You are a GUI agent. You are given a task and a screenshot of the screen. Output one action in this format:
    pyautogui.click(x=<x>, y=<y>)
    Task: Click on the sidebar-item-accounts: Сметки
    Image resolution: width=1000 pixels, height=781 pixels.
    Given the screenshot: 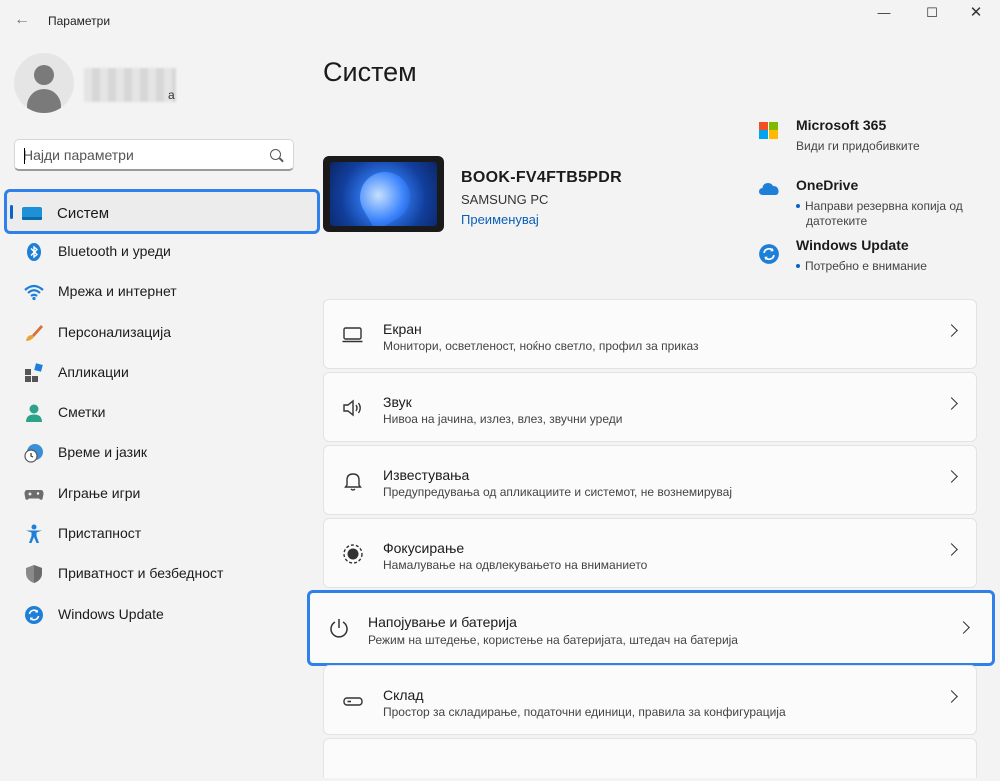 What is the action you would take?
    pyautogui.click(x=162, y=412)
    